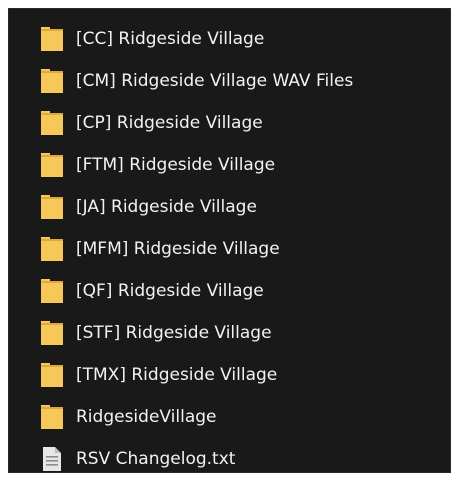 This screenshot has width=459, height=481. I want to click on list-item-cc-ridgeside-village: [CC] Ridgeside Village, so click(229, 39).